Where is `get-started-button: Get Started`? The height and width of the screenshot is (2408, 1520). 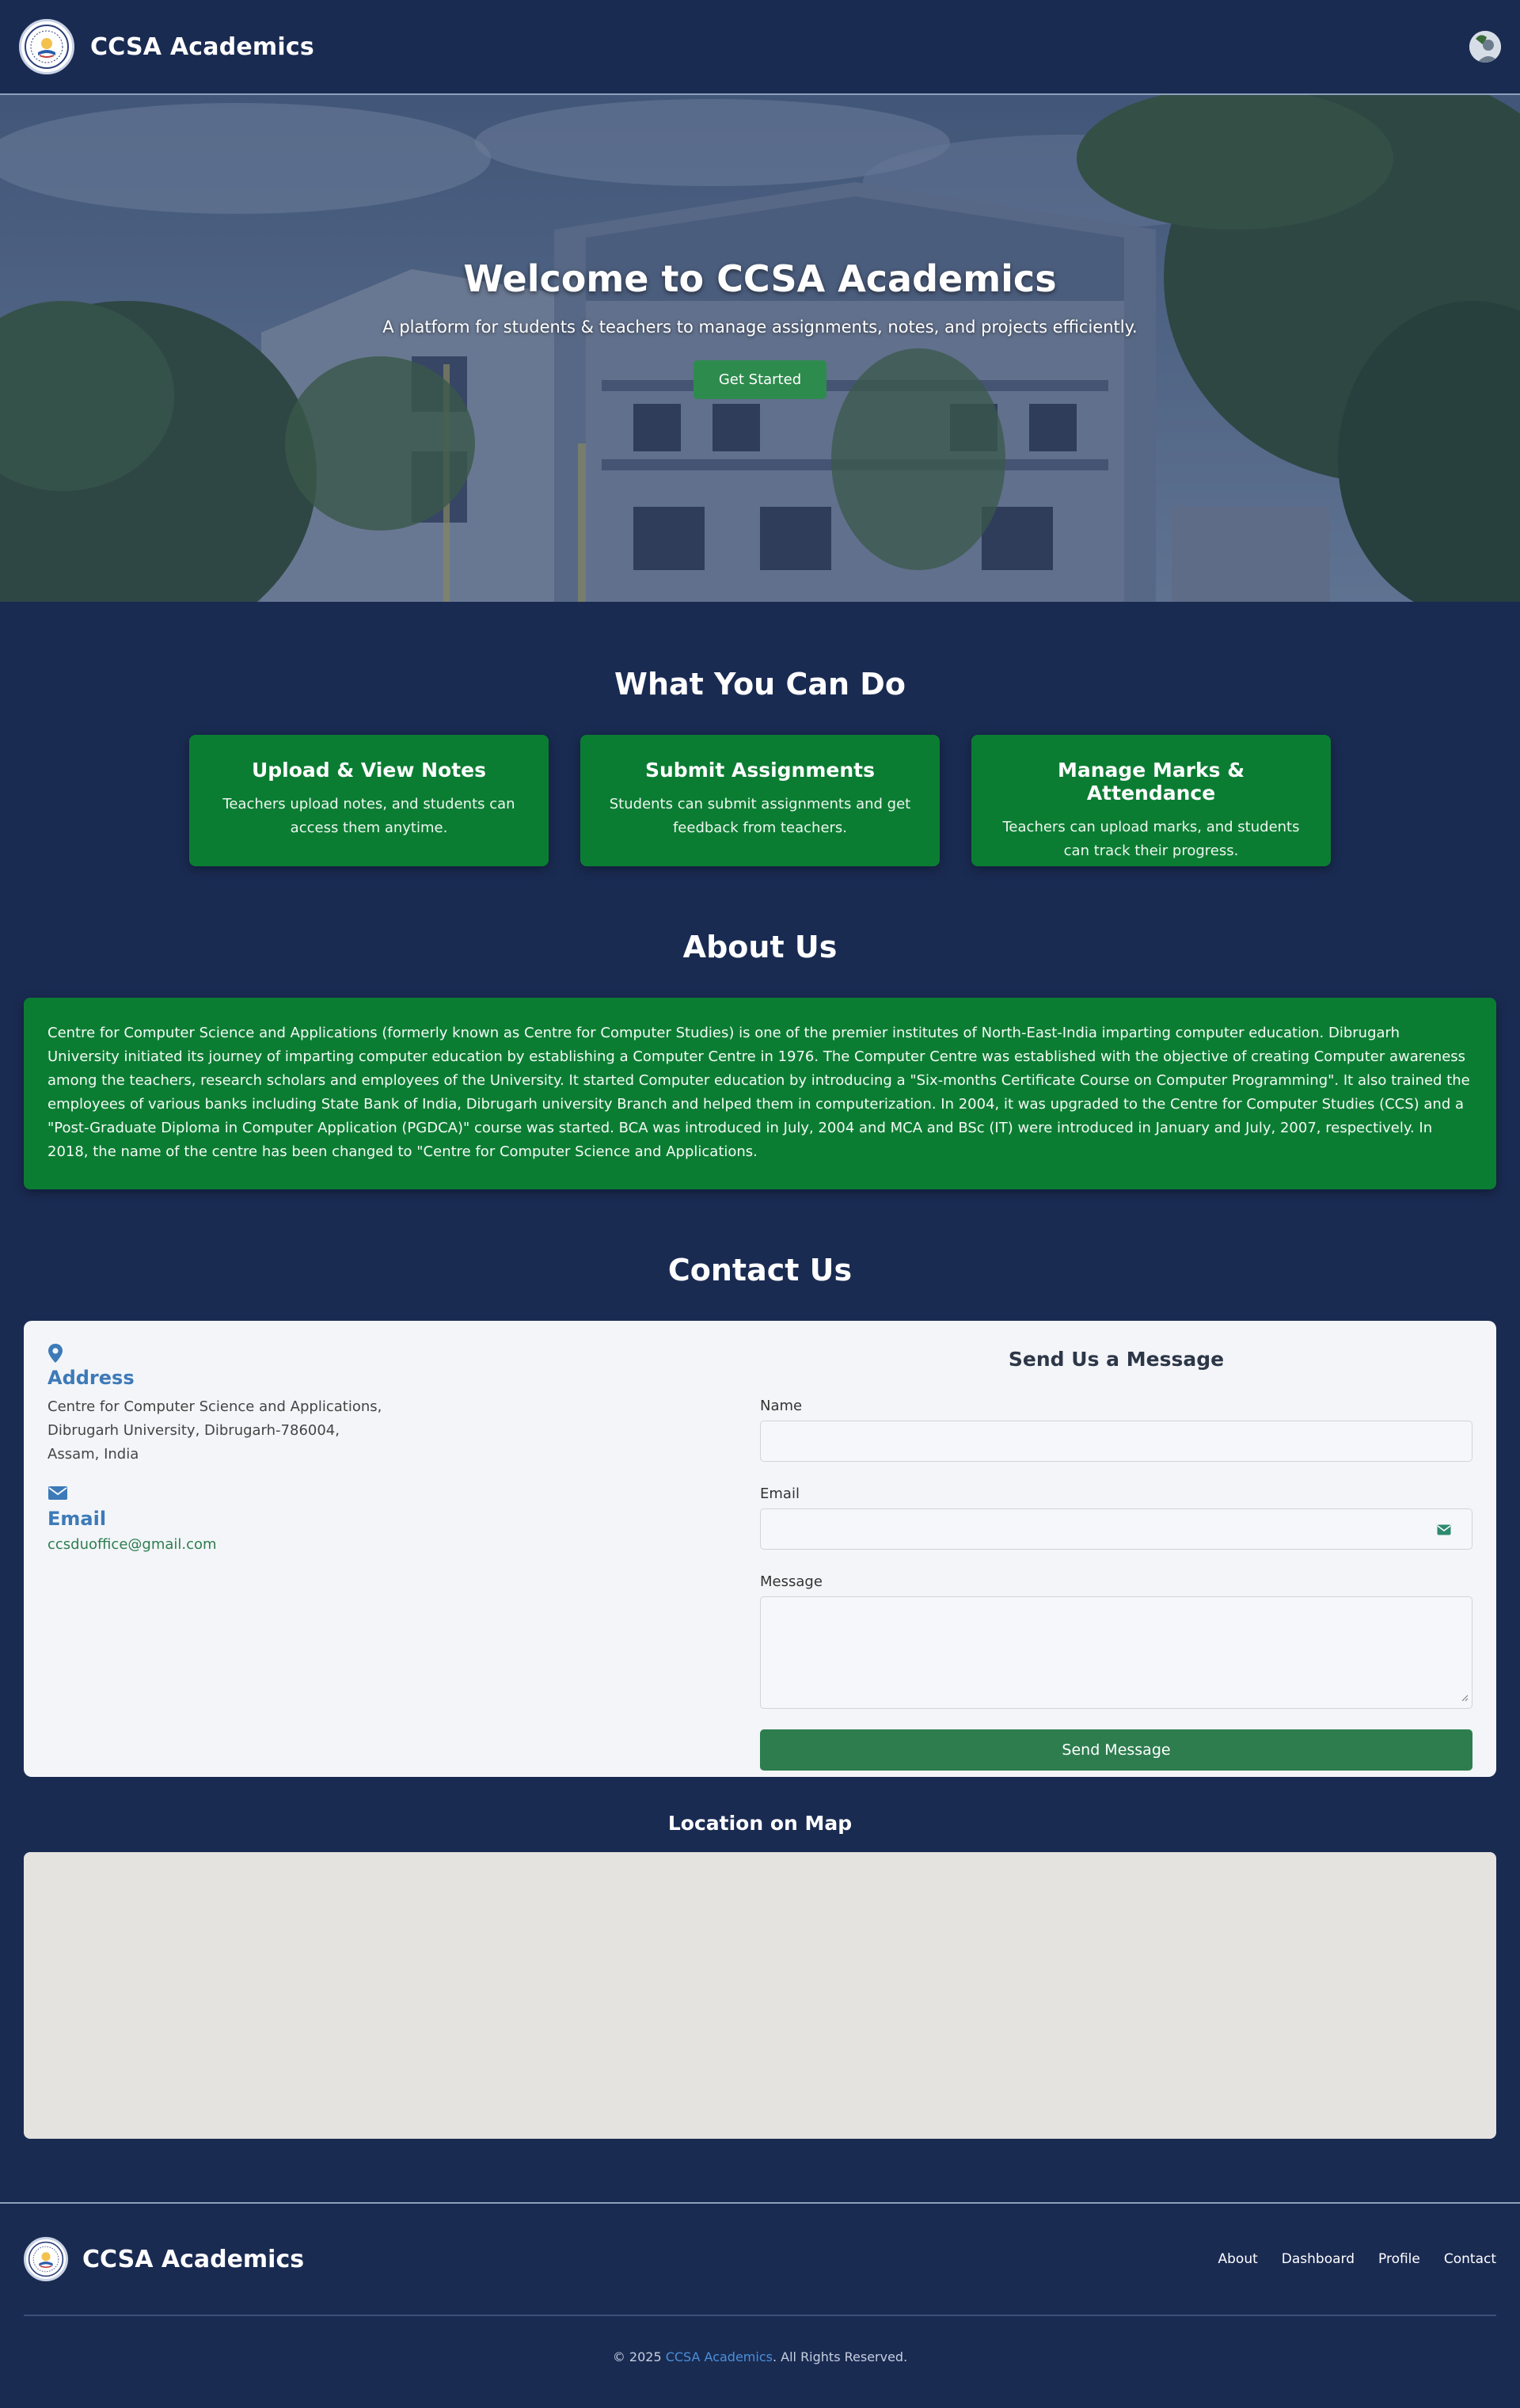 get-started-button: Get Started is located at coordinates (760, 379).